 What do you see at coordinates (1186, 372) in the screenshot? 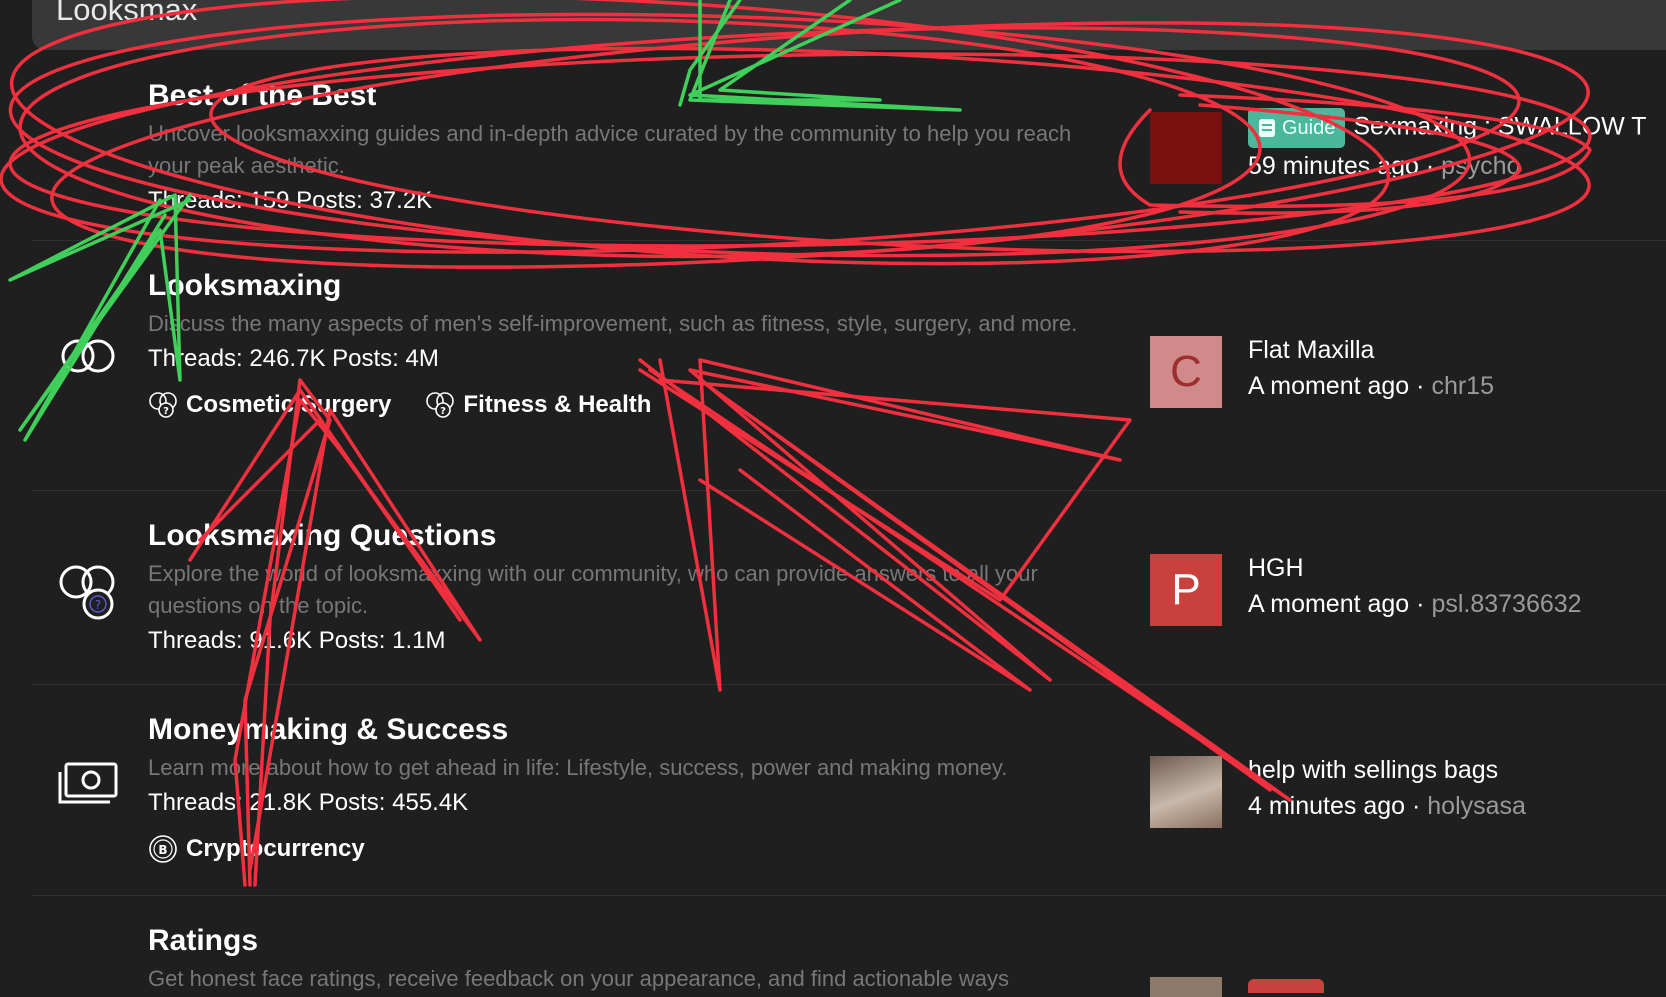
I see `avatar: C` at bounding box center [1186, 372].